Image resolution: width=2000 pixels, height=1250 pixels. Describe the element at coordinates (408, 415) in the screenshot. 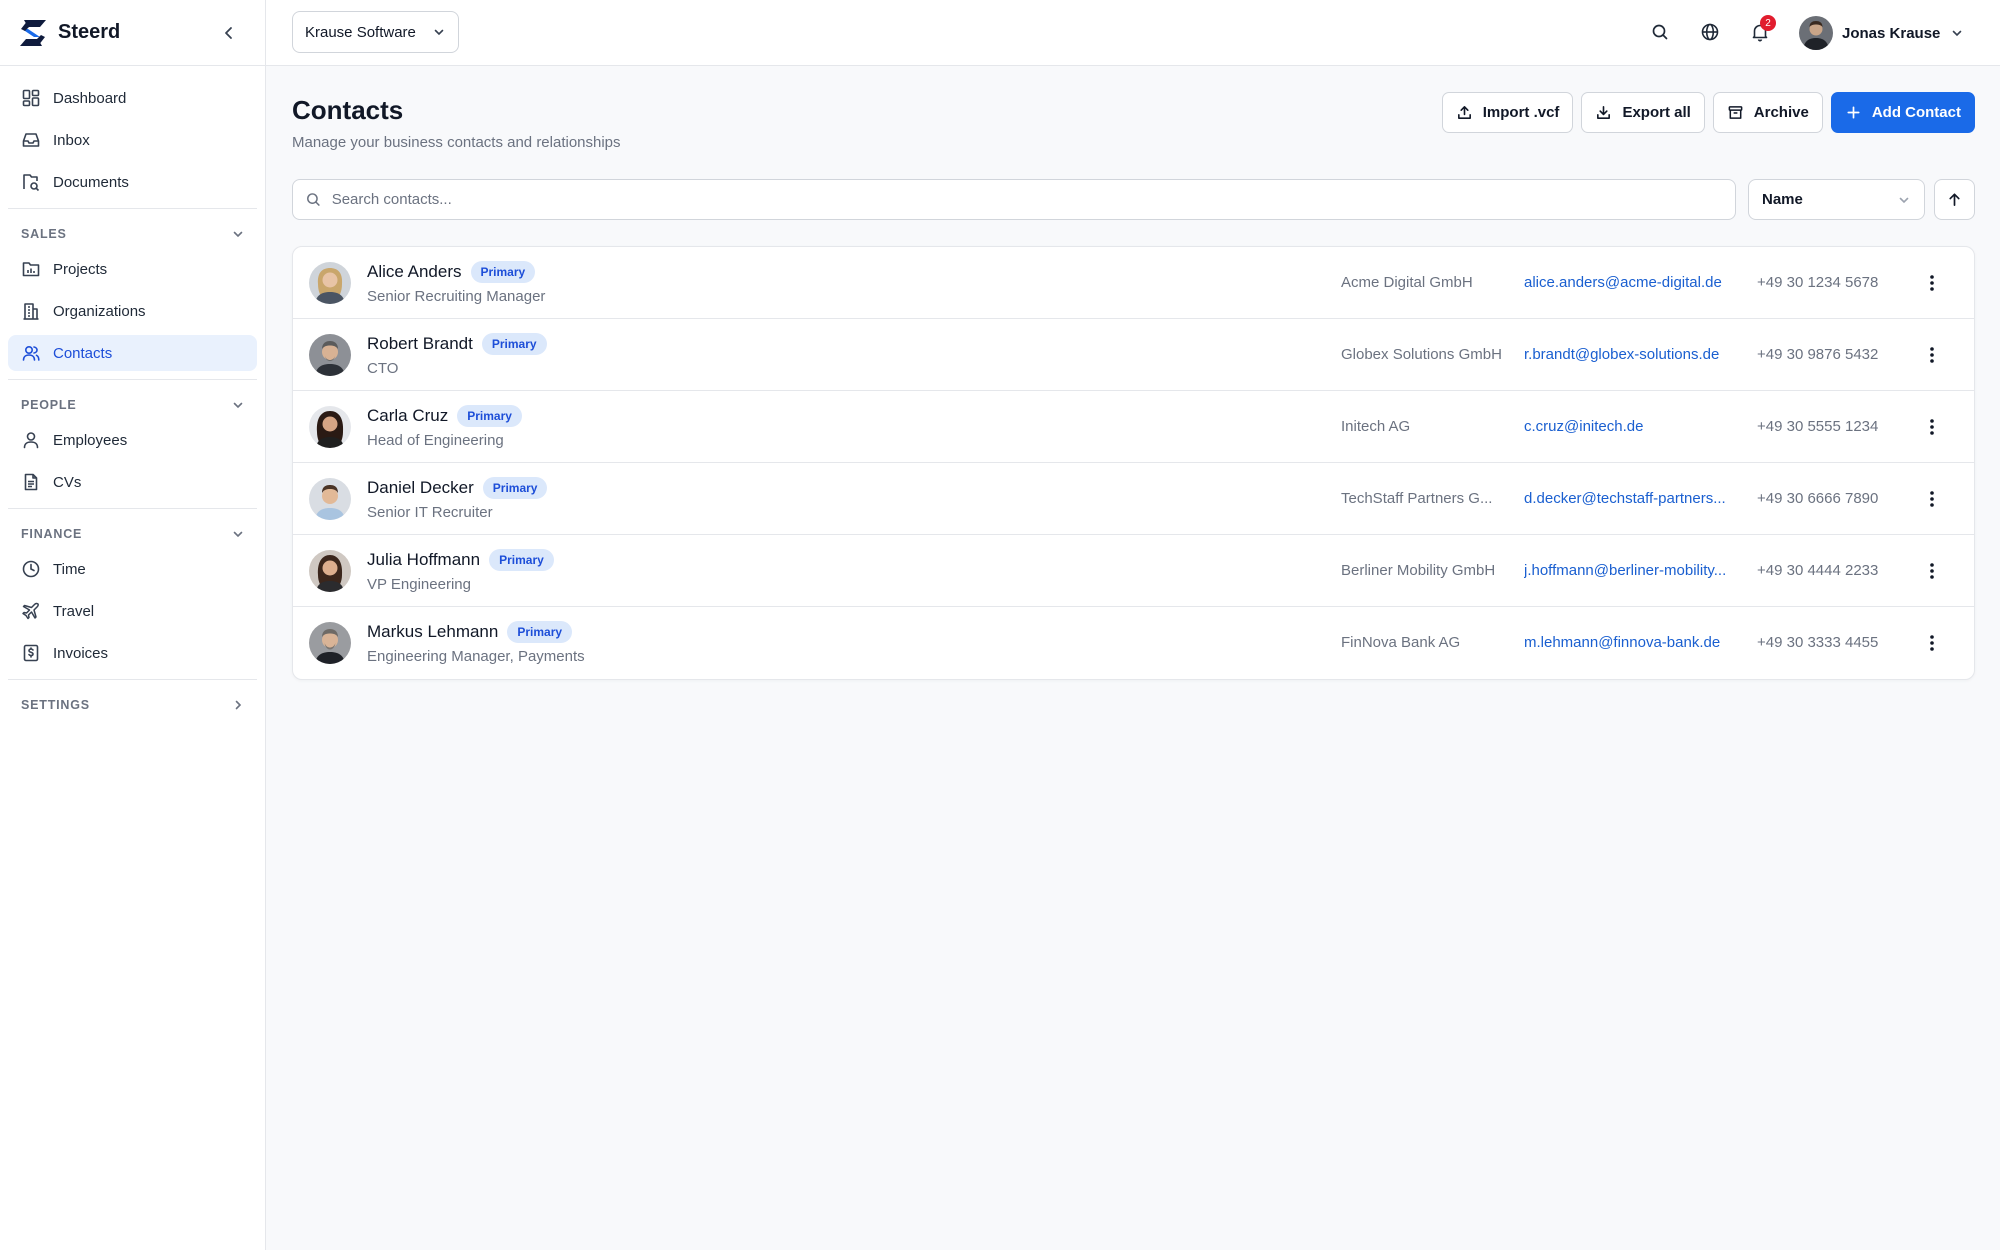

I see `contact-name: Carla Cruz` at that location.